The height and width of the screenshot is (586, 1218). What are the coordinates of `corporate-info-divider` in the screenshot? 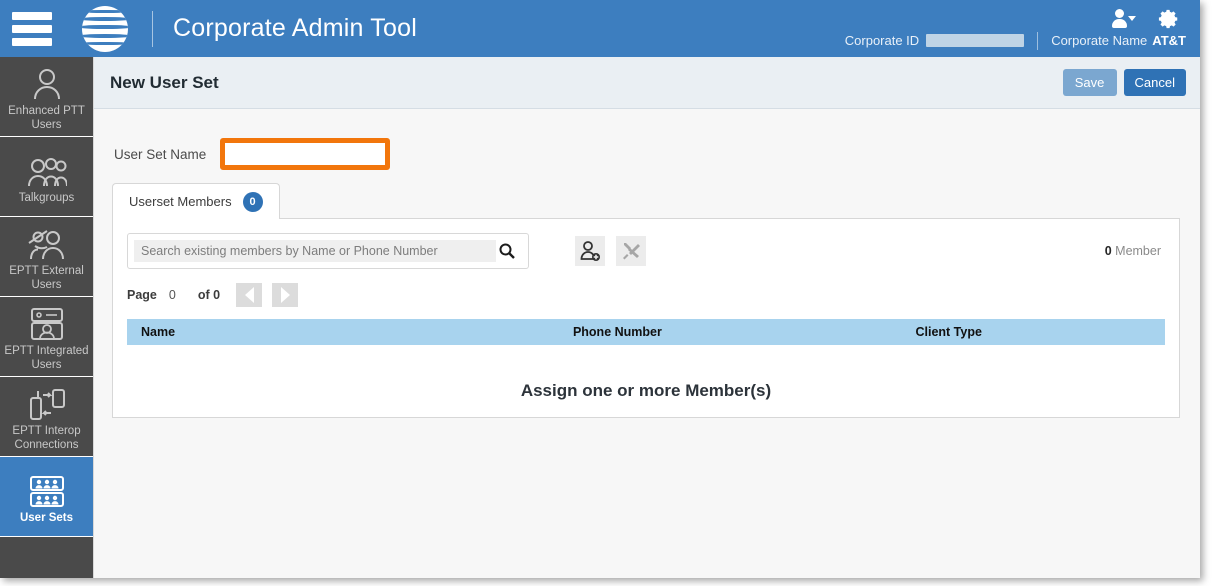 It's located at (1038, 40).